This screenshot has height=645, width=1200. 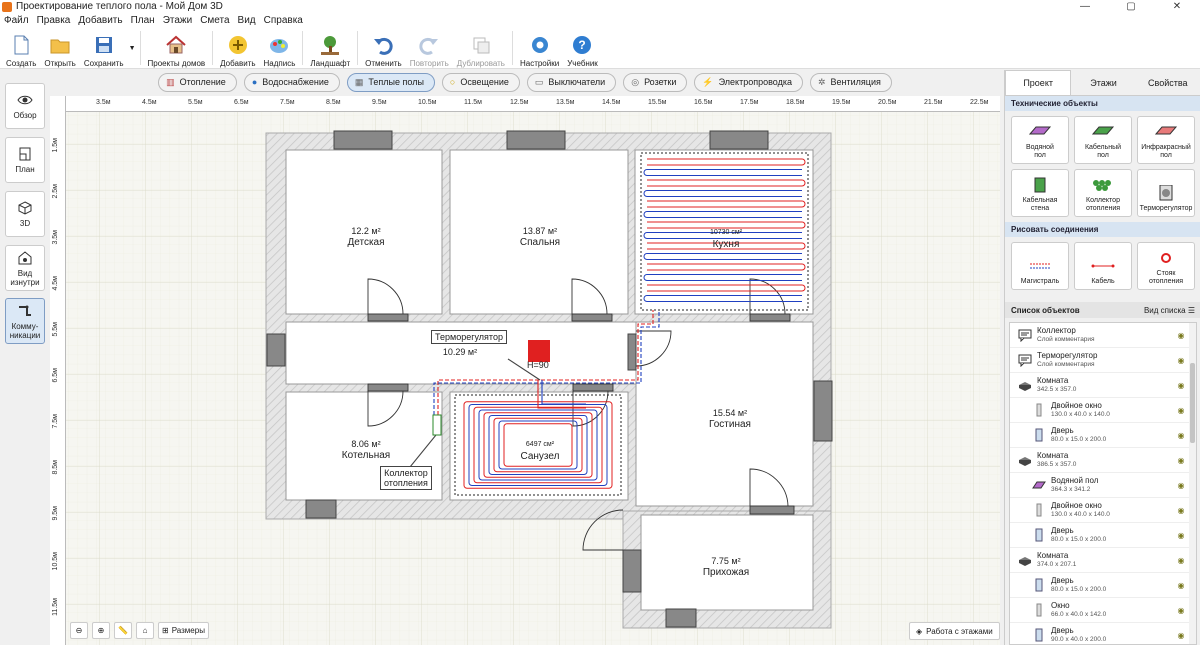 What do you see at coordinates (1040, 140) in the screenshot?
I see `water-floor-tile: Водяной пол` at bounding box center [1040, 140].